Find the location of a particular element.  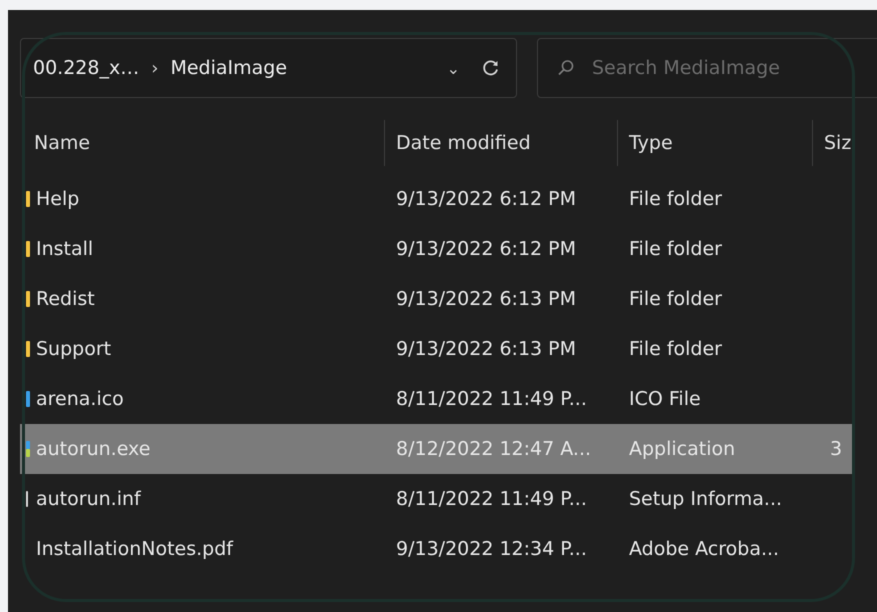

file-size: 3 is located at coordinates (835, 449).